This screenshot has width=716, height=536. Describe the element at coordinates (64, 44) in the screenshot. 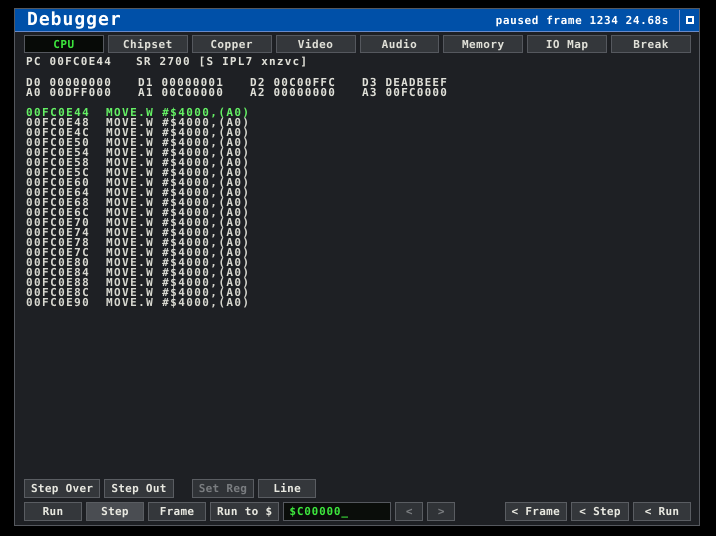

I see `tab: CPU` at that location.